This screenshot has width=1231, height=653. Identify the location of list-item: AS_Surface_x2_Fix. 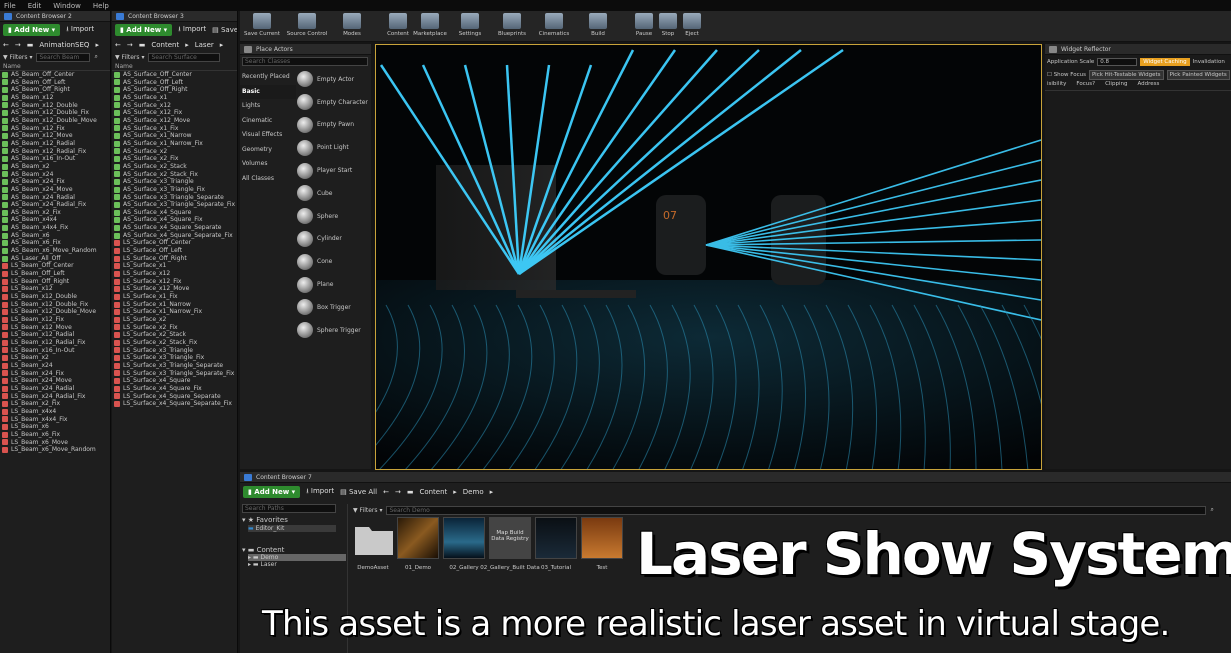
(175, 159).